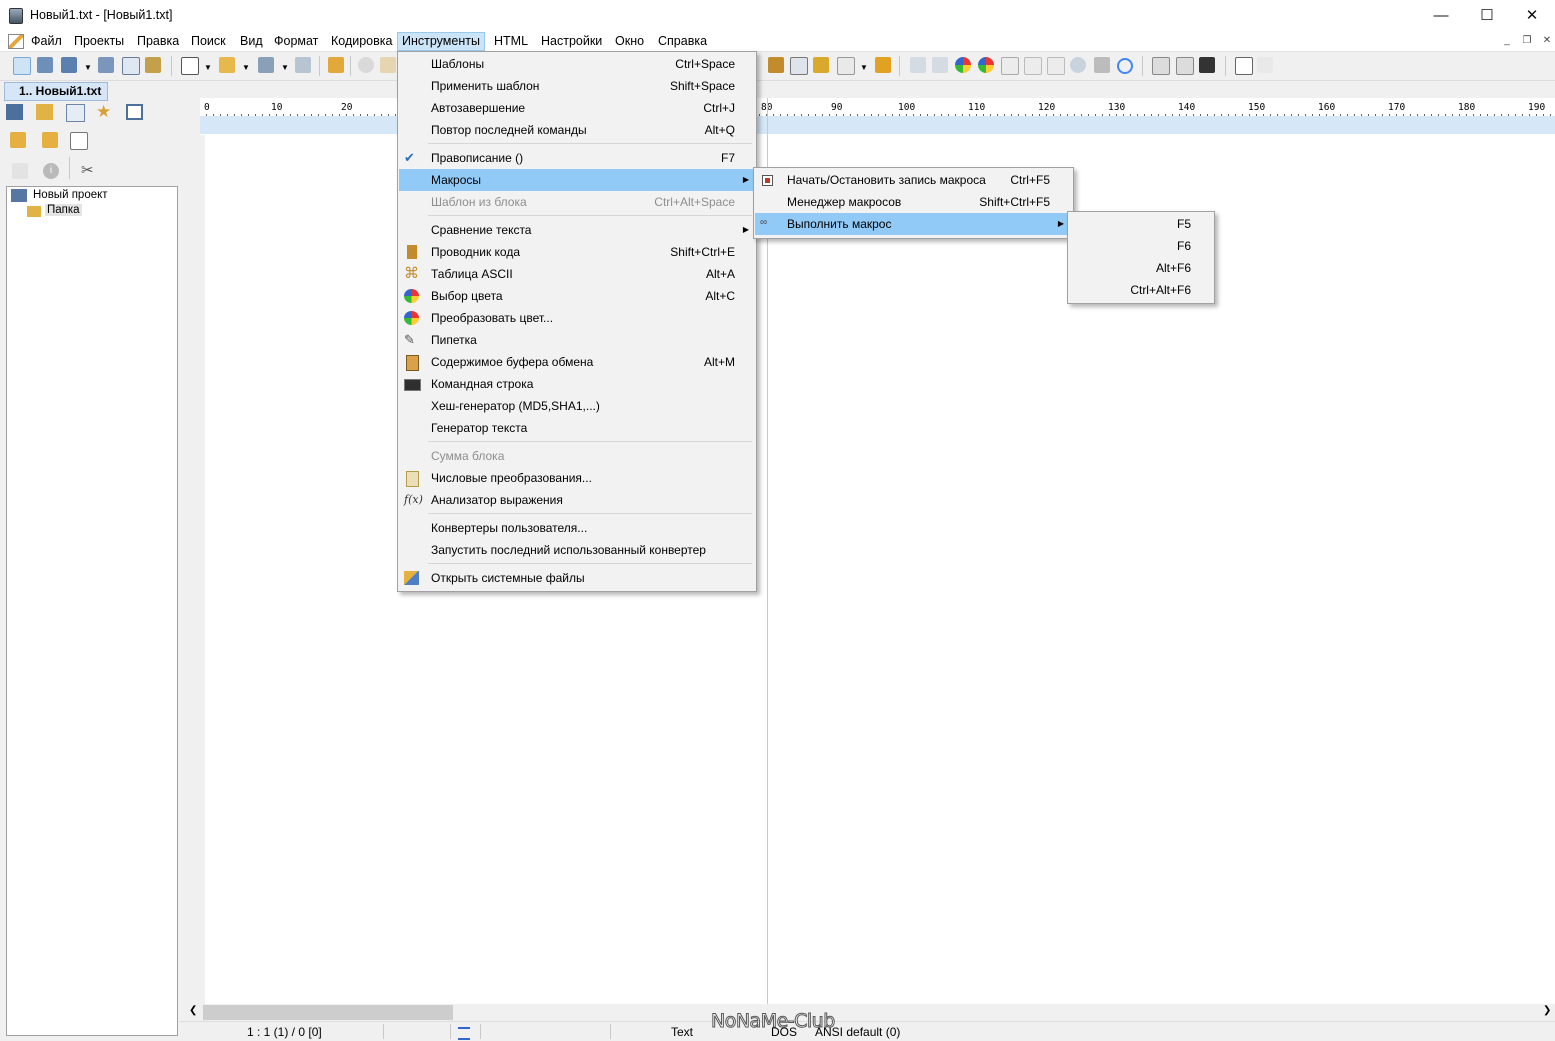 The image size is (1555, 1041). I want to click on outdent-icon, so click(940, 65).